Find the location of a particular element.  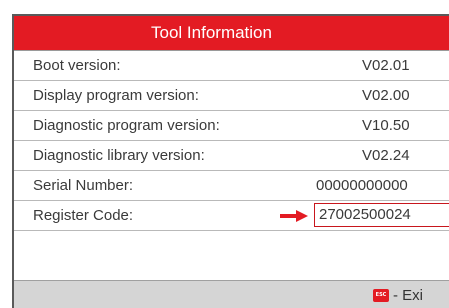

serial-number-value: 00000000000 is located at coordinates (362, 185).